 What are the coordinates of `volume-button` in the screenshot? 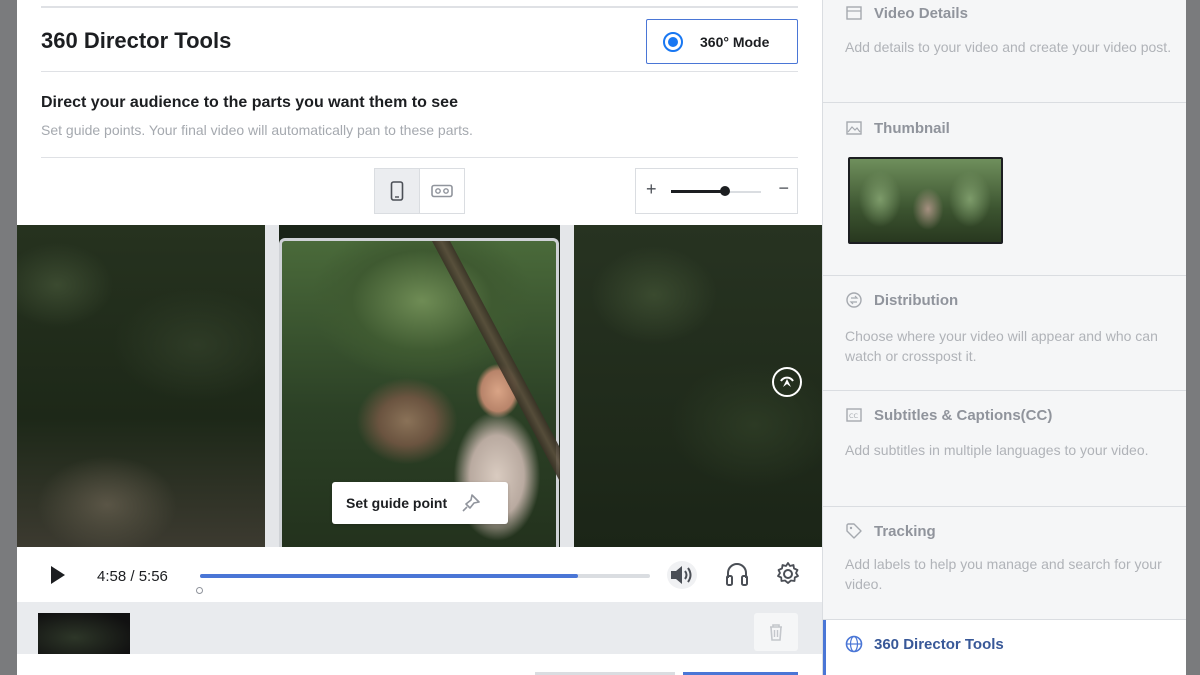 It's located at (682, 575).